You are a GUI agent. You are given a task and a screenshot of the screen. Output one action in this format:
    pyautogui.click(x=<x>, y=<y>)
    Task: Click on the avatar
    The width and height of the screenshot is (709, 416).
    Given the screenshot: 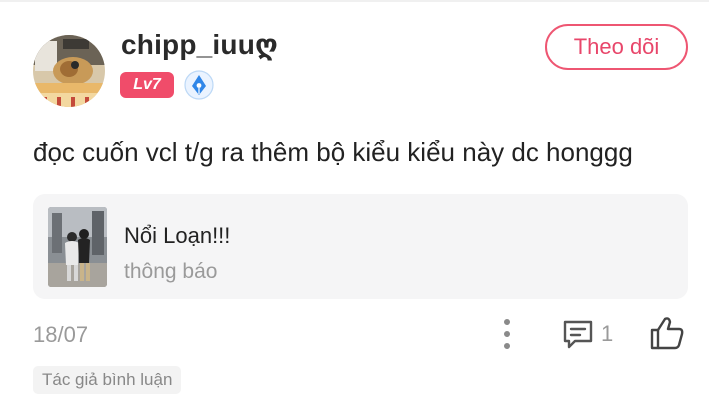 What is the action you would take?
    pyautogui.click(x=69, y=71)
    